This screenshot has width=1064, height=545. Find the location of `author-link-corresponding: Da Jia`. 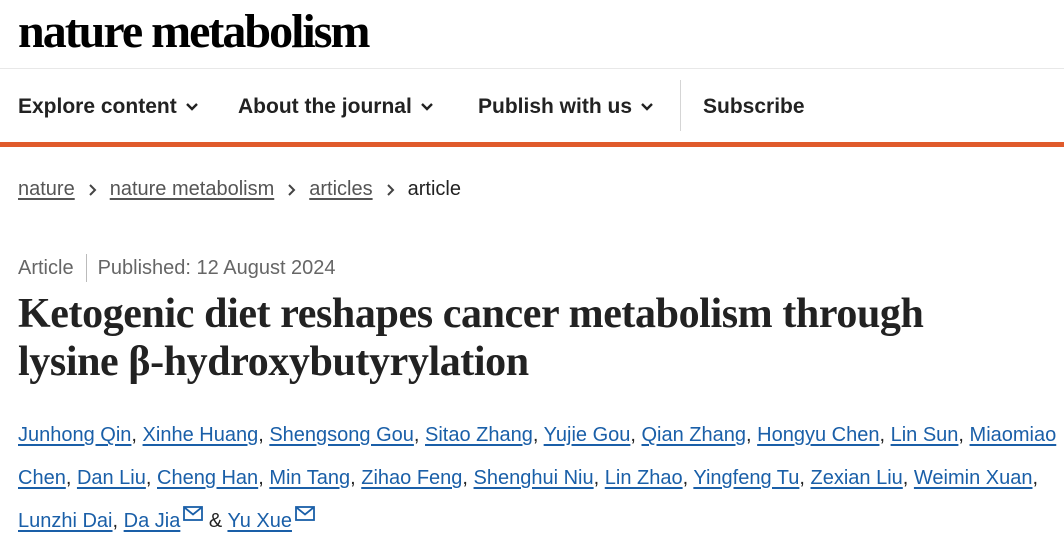

author-link-corresponding: Da Jia is located at coordinates (152, 521).